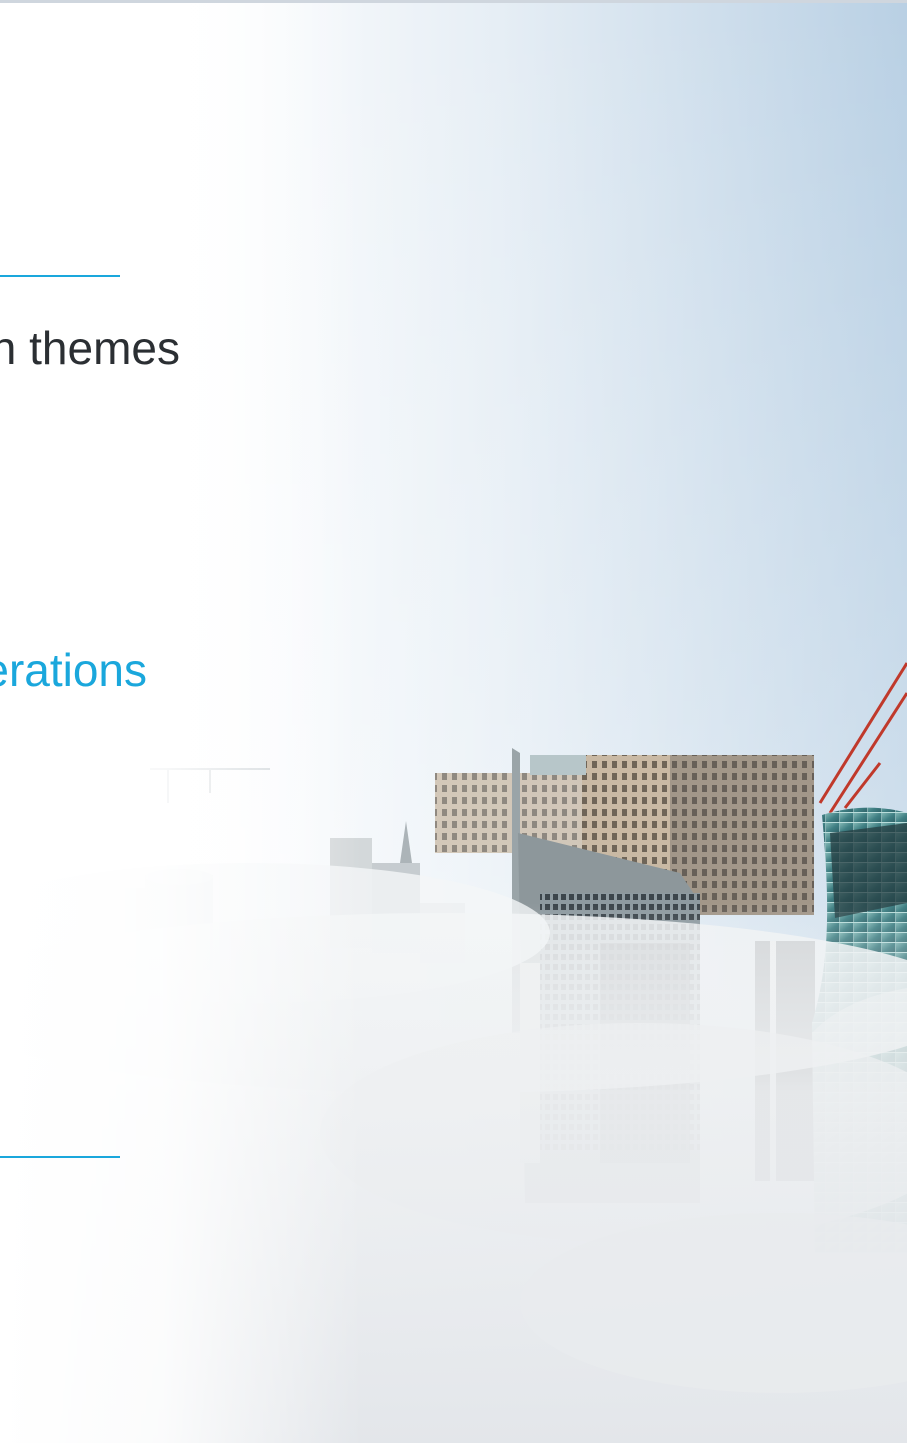  What do you see at coordinates (60, 276) in the screenshot?
I see `accent-rule-top` at bounding box center [60, 276].